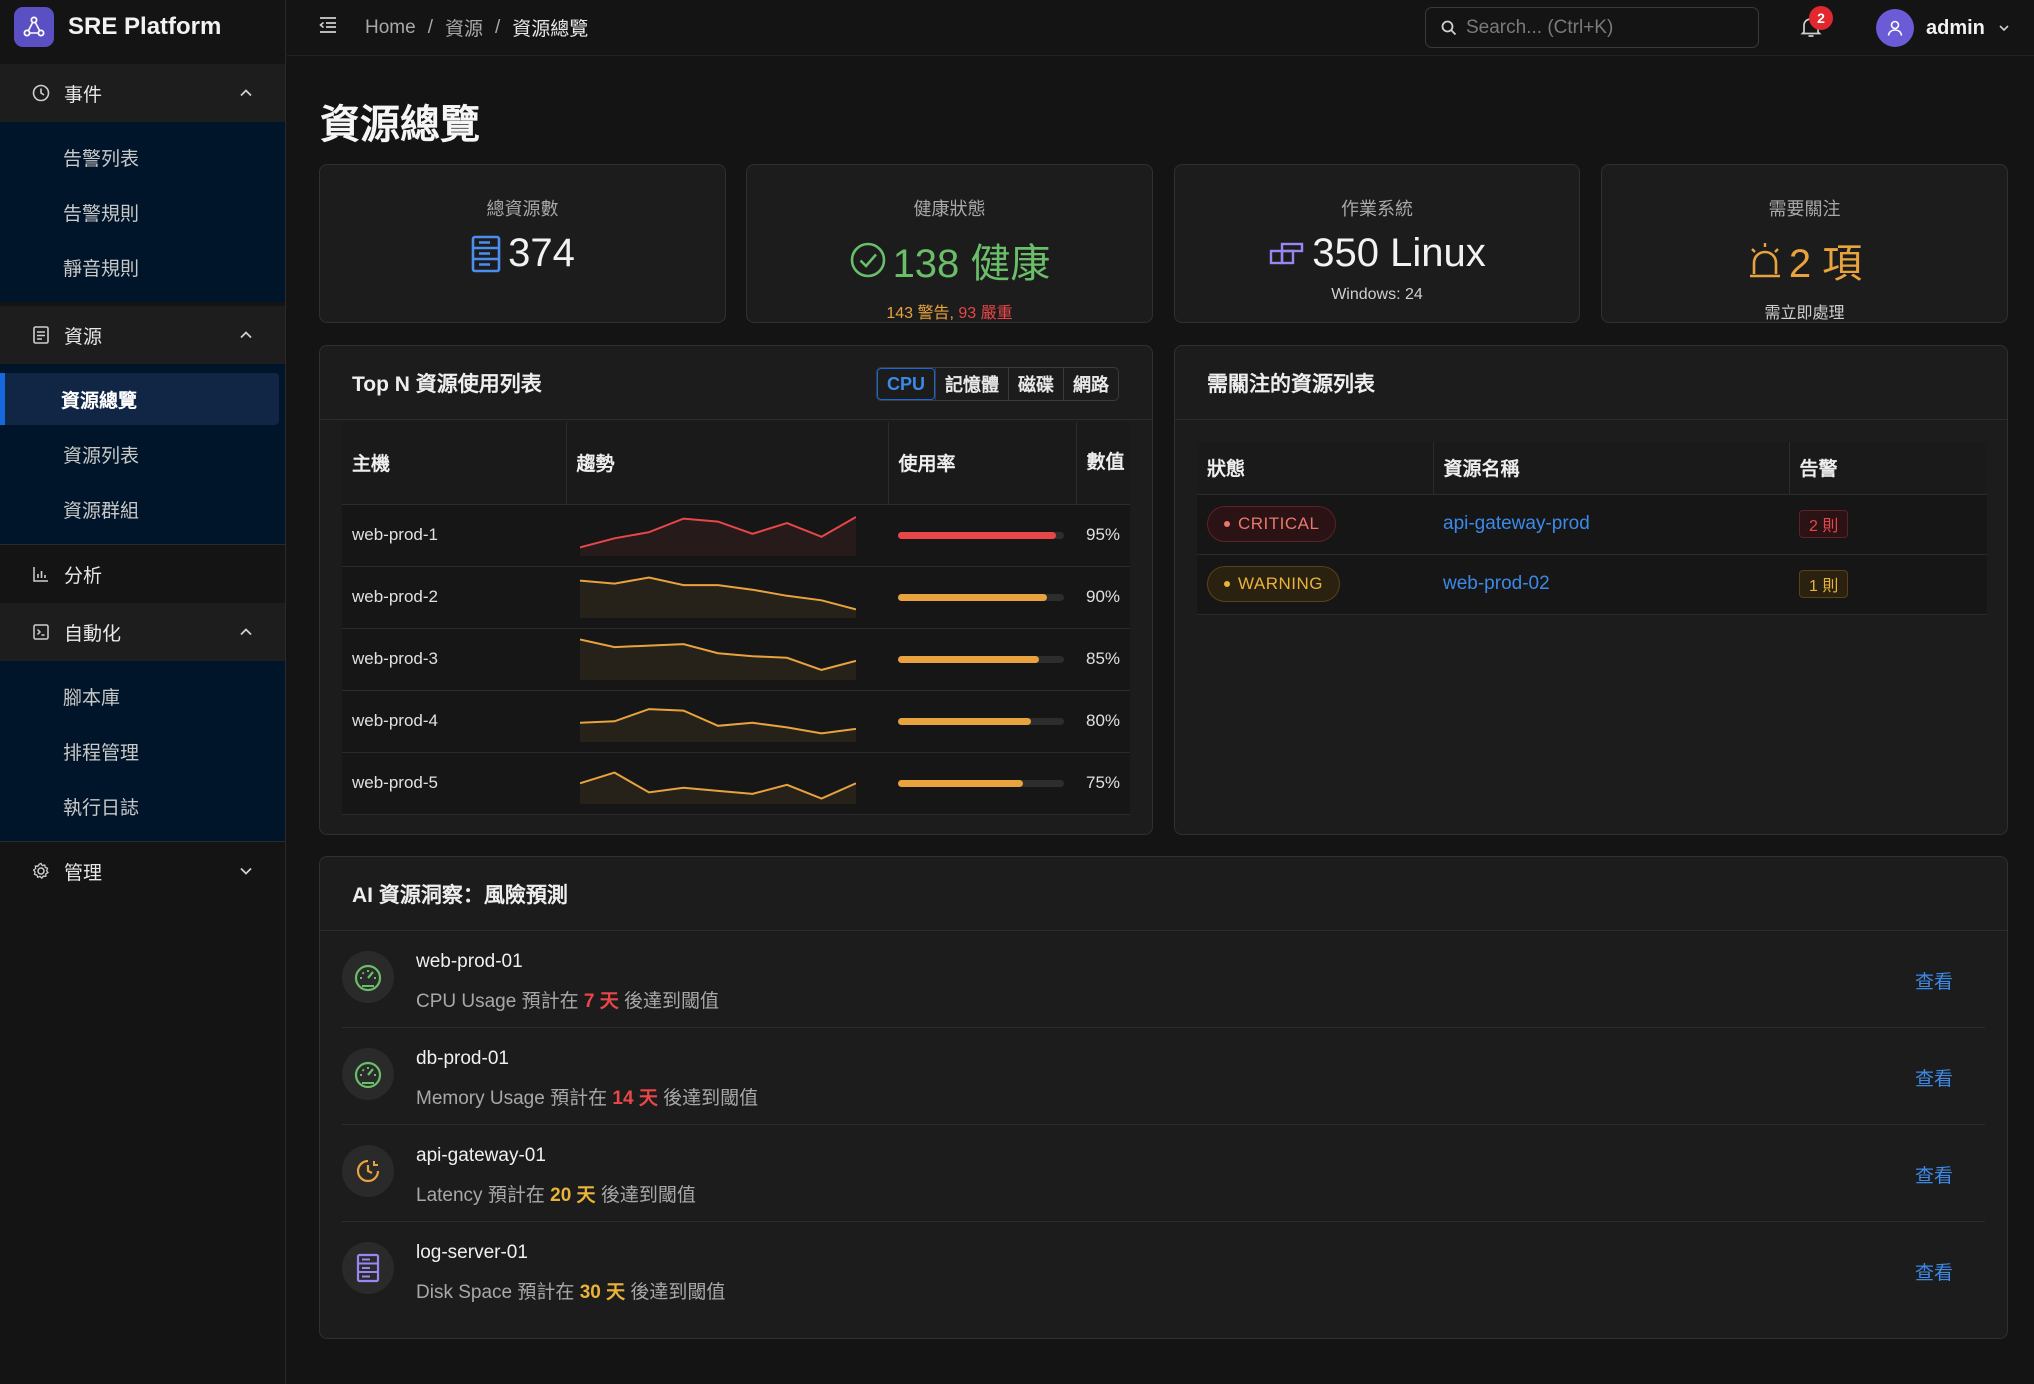 This screenshot has width=2034, height=1384. Describe the element at coordinates (1516, 523) in the screenshot. I see `resource-link: api-gateway-prod` at that location.